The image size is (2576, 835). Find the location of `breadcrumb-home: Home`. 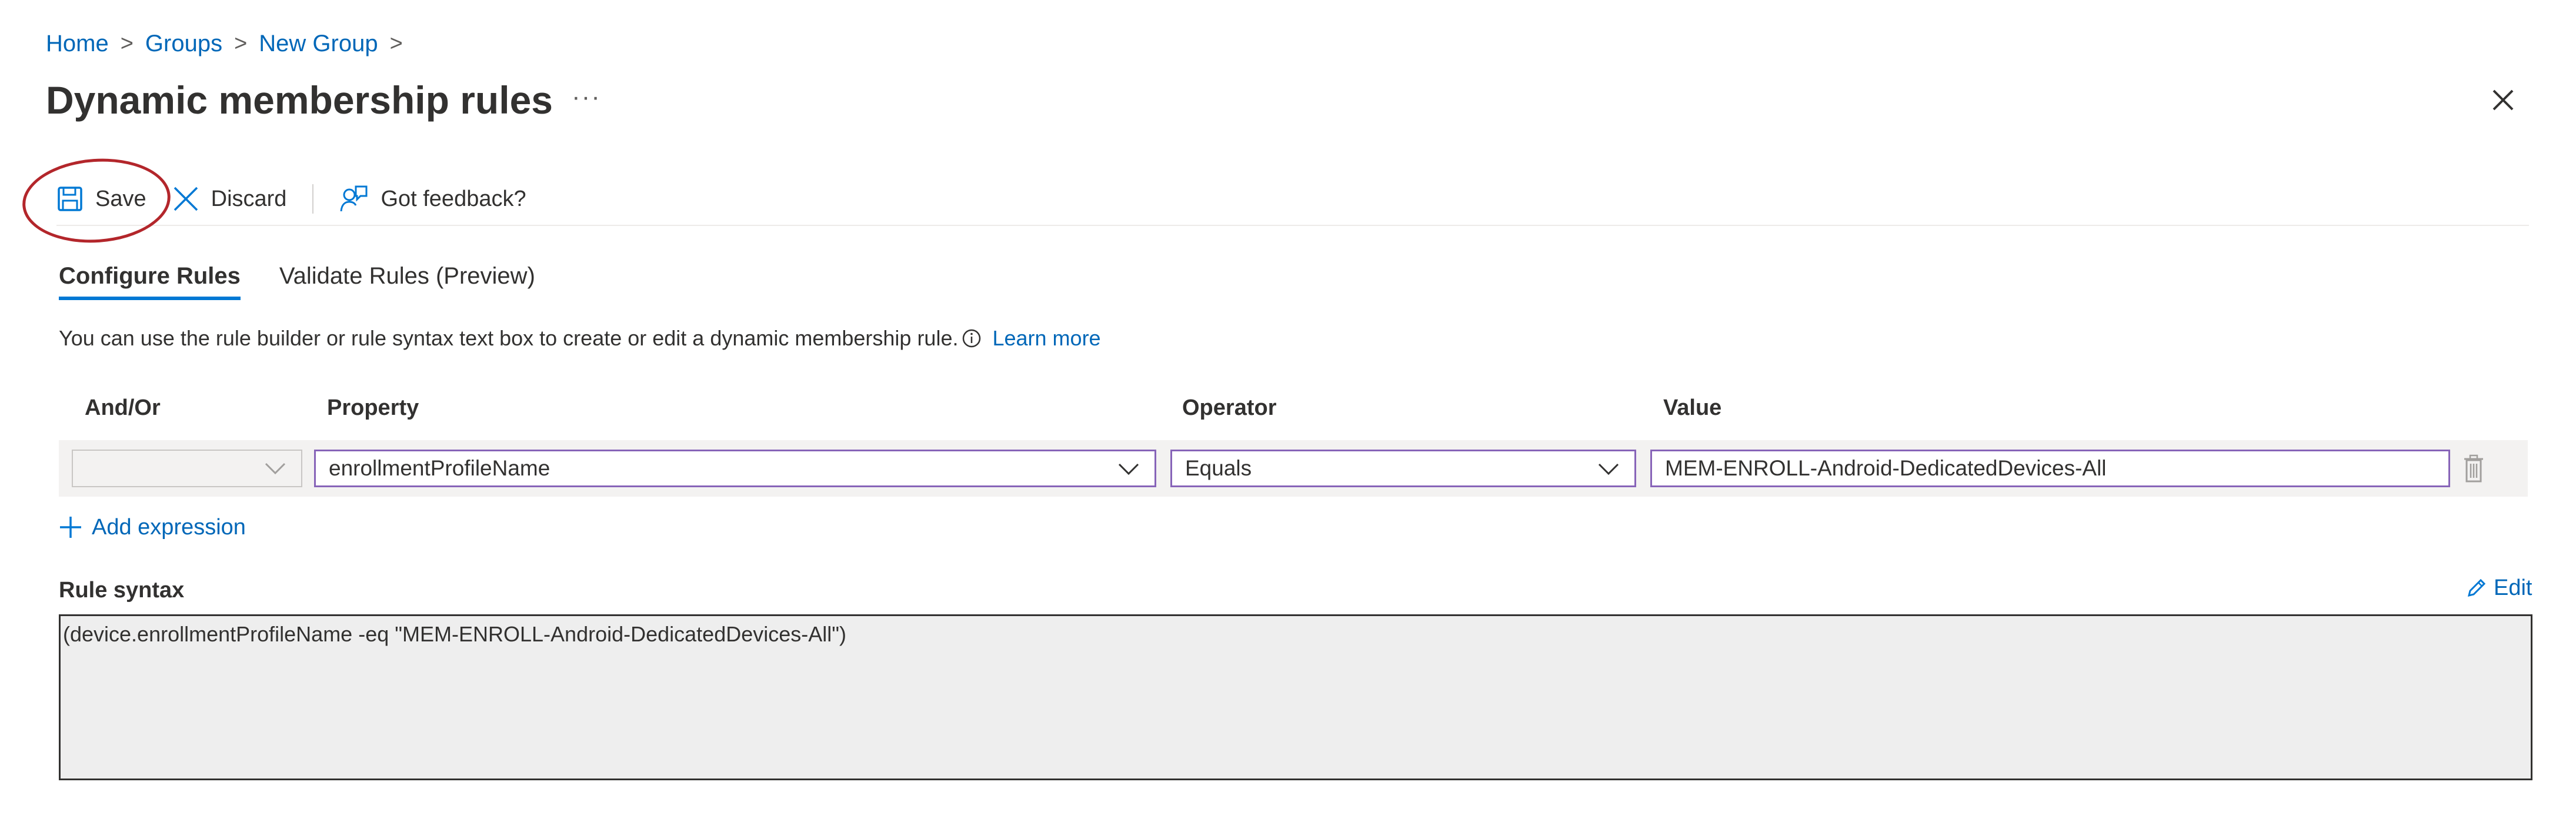

breadcrumb-home: Home is located at coordinates (77, 44).